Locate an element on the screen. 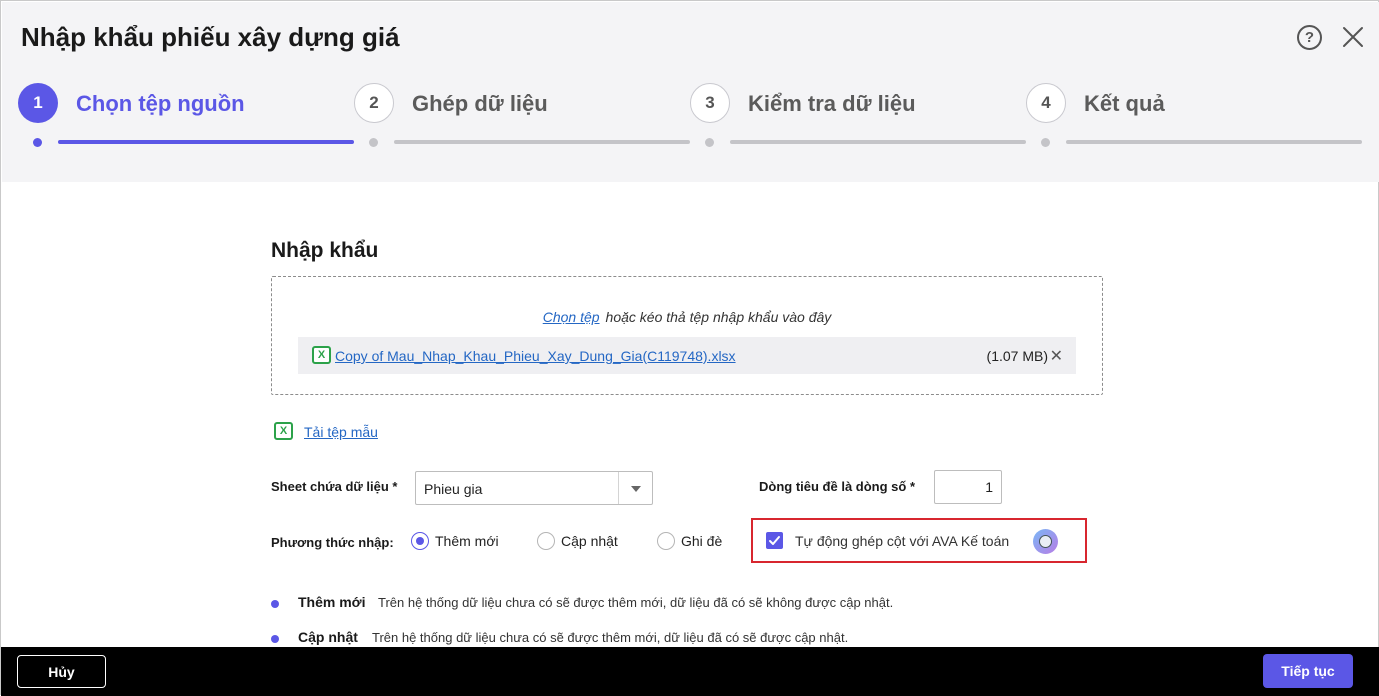  choose-file-link: Chọn tệp is located at coordinates (571, 317).